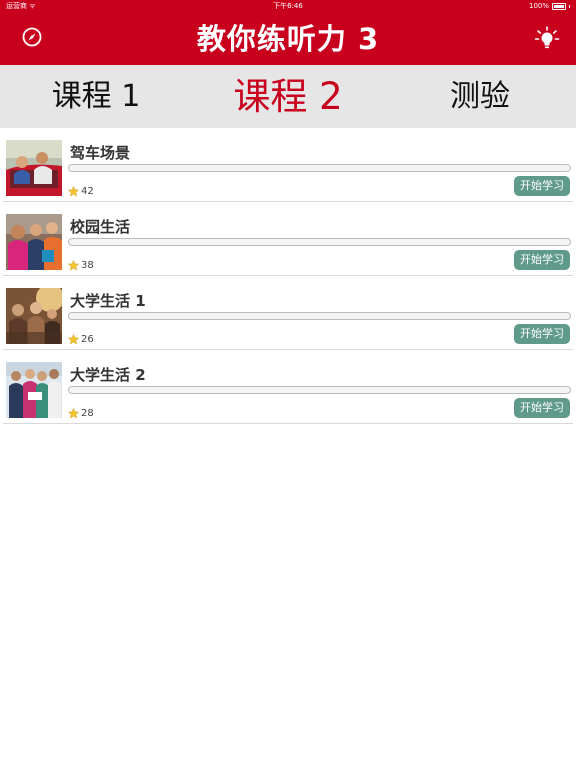  Describe the element at coordinates (559, 6) in the screenshot. I see `battery-icon` at that location.